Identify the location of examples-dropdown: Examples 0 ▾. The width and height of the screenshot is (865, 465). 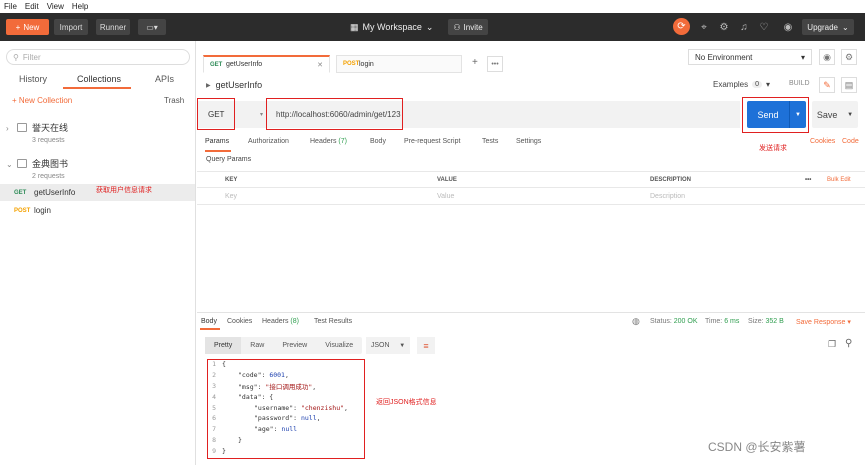
(741, 84).